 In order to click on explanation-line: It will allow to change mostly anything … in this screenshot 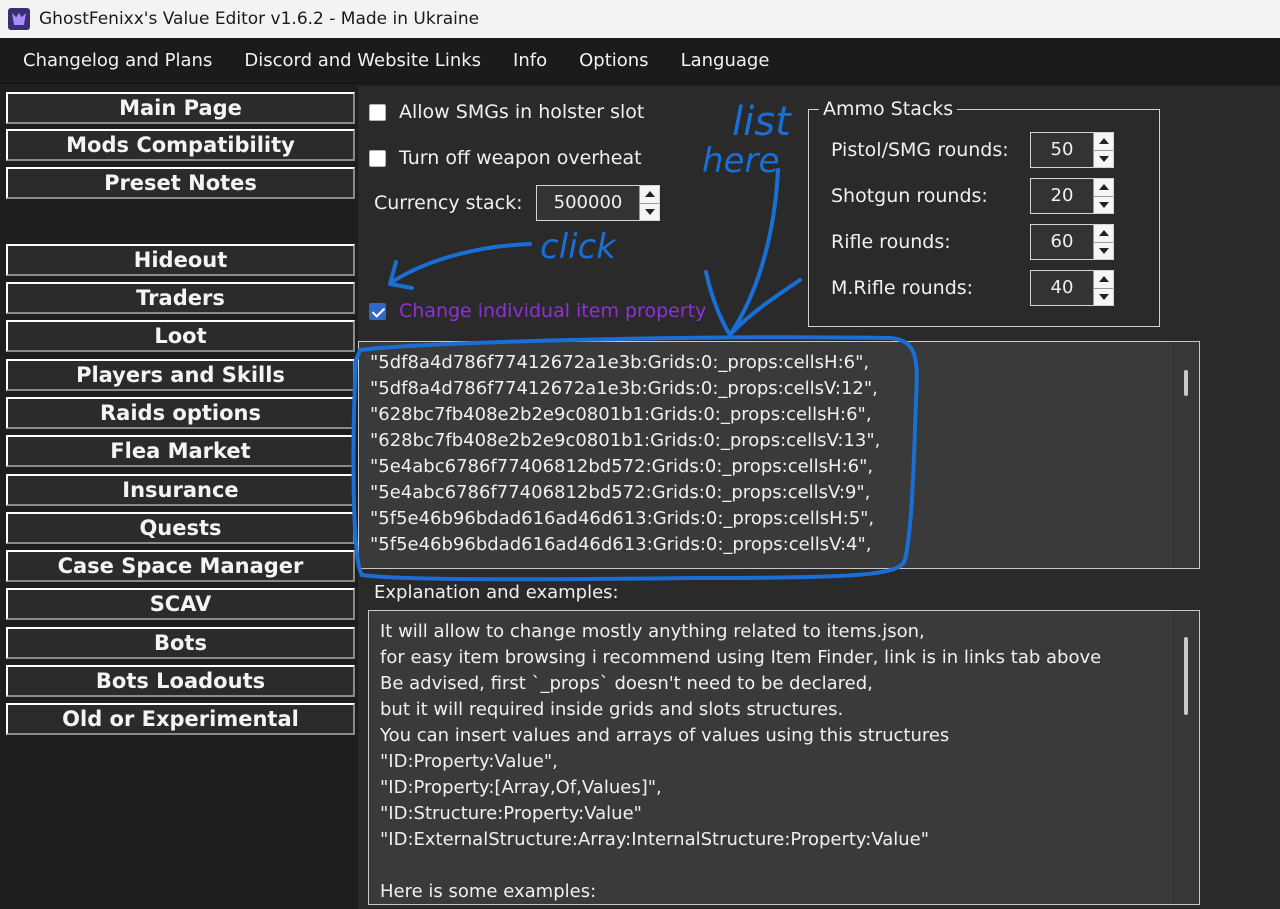, I will do `click(652, 631)`.